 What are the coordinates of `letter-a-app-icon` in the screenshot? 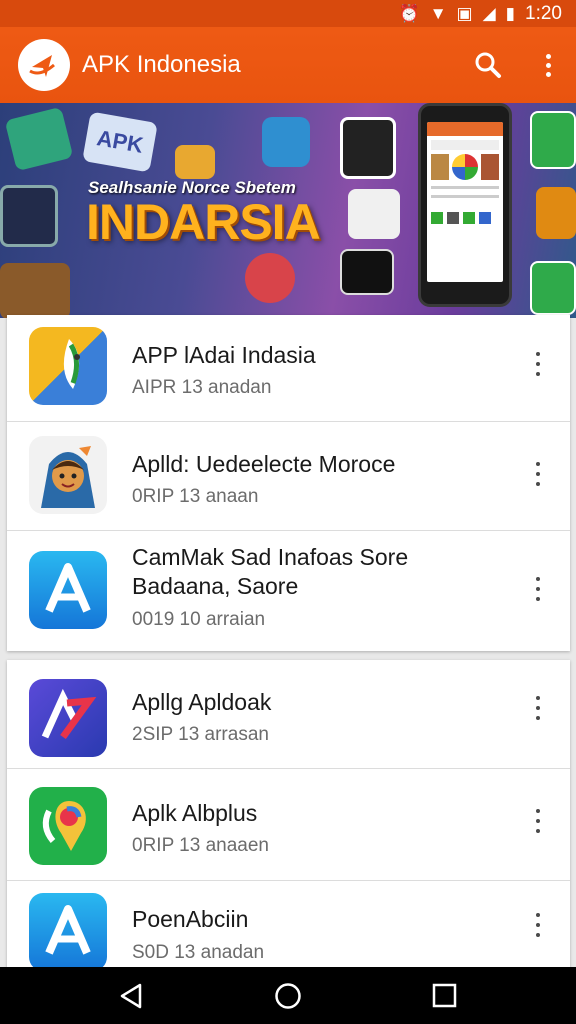 It's located at (68, 590).